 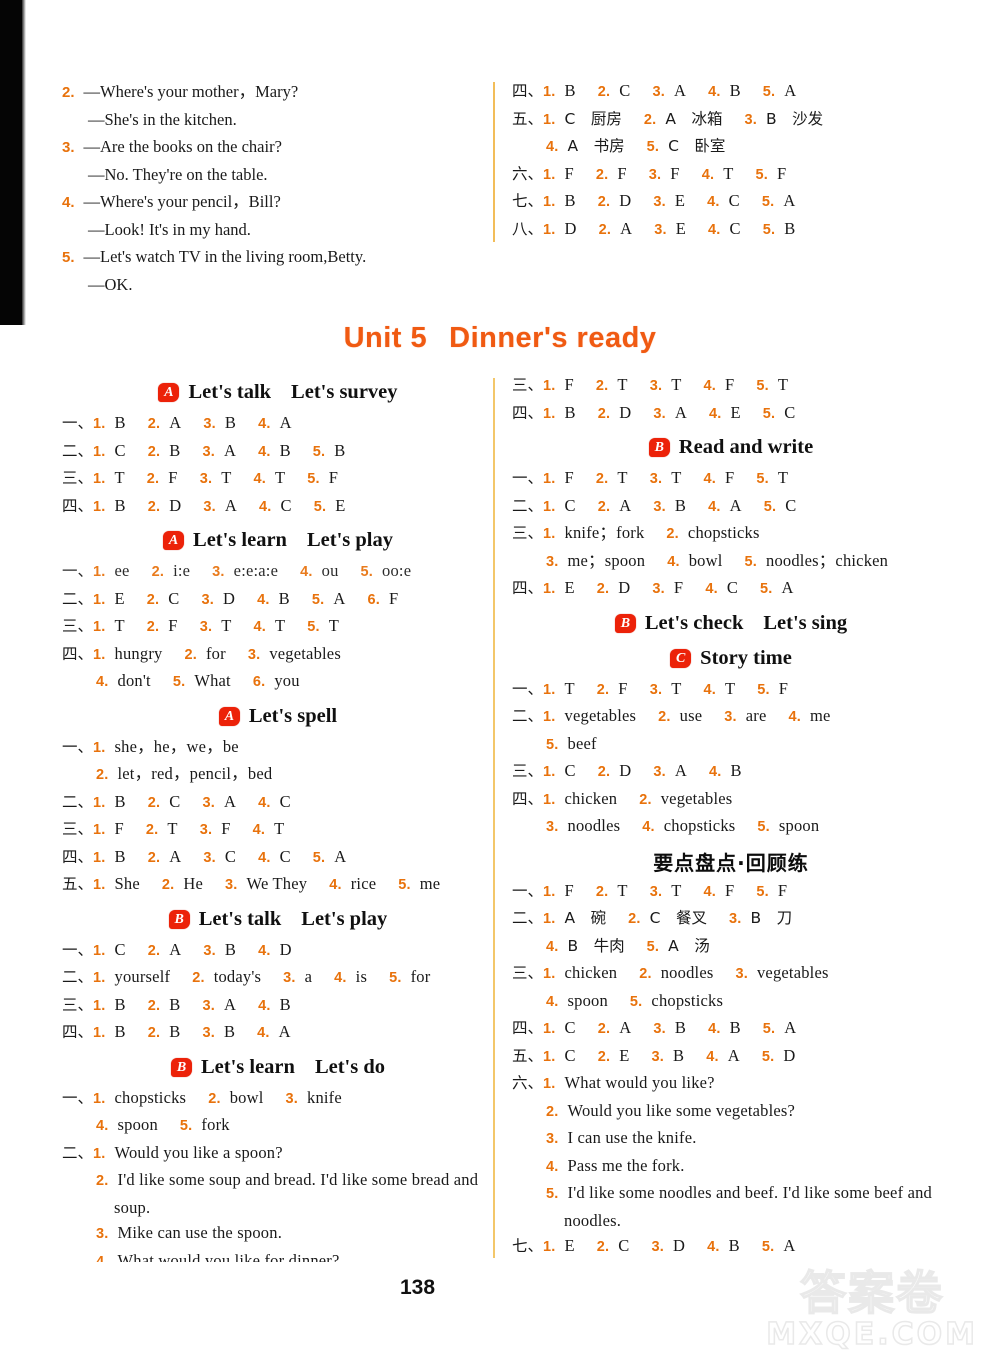 I want to click on answer-line: 一、1. B 2. A 3. B 4. A, so click(x=278, y=424).